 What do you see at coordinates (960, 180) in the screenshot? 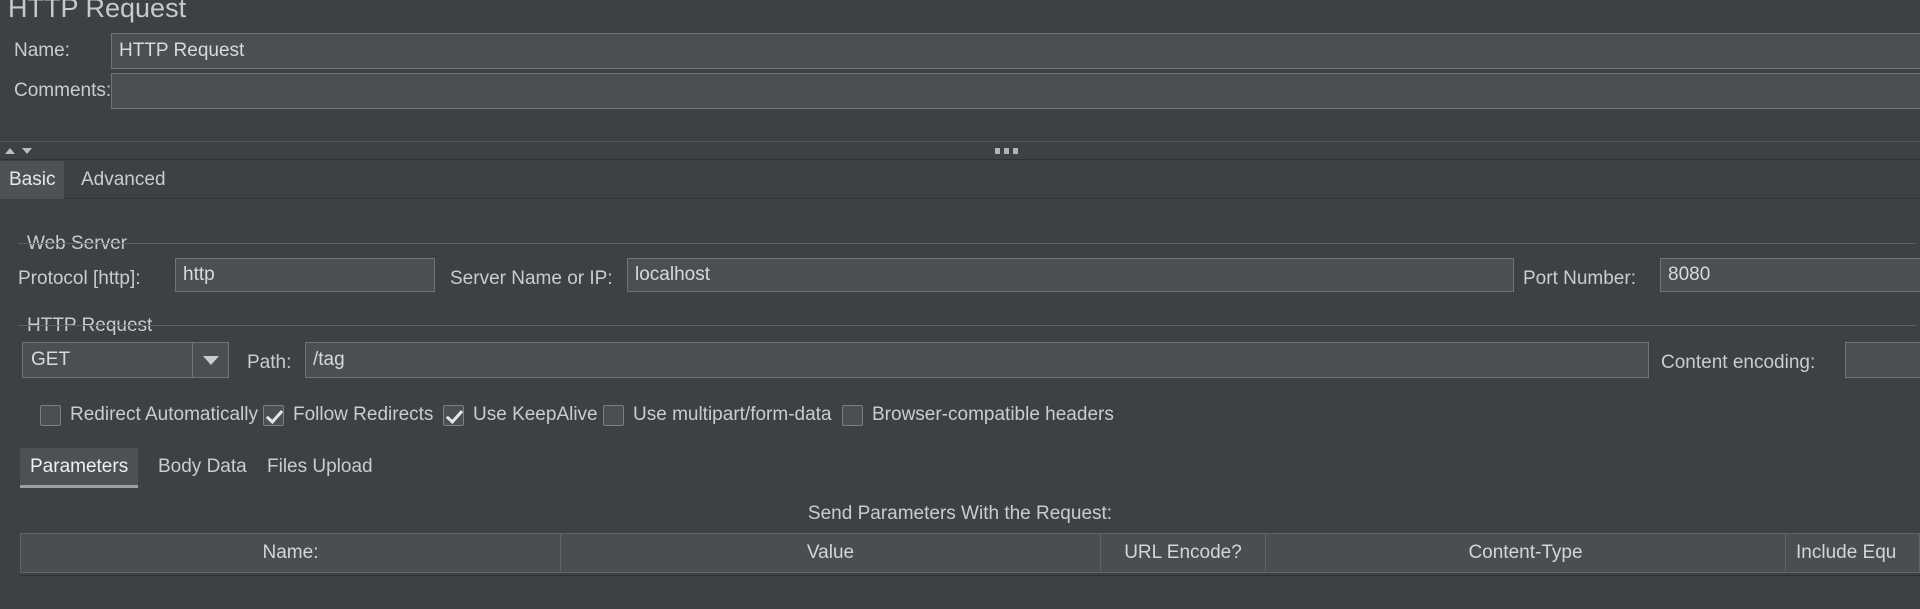
I see `top-tab-bar: Basic Advanced` at bounding box center [960, 180].